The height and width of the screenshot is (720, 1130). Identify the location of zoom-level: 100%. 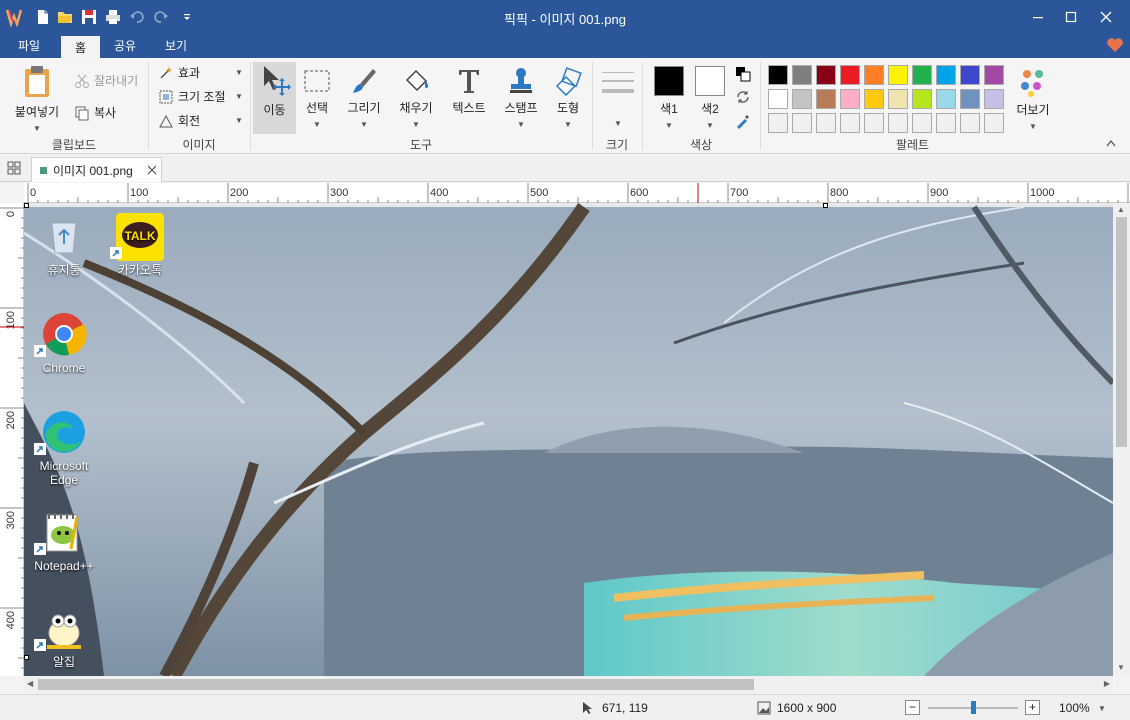
(1074, 708).